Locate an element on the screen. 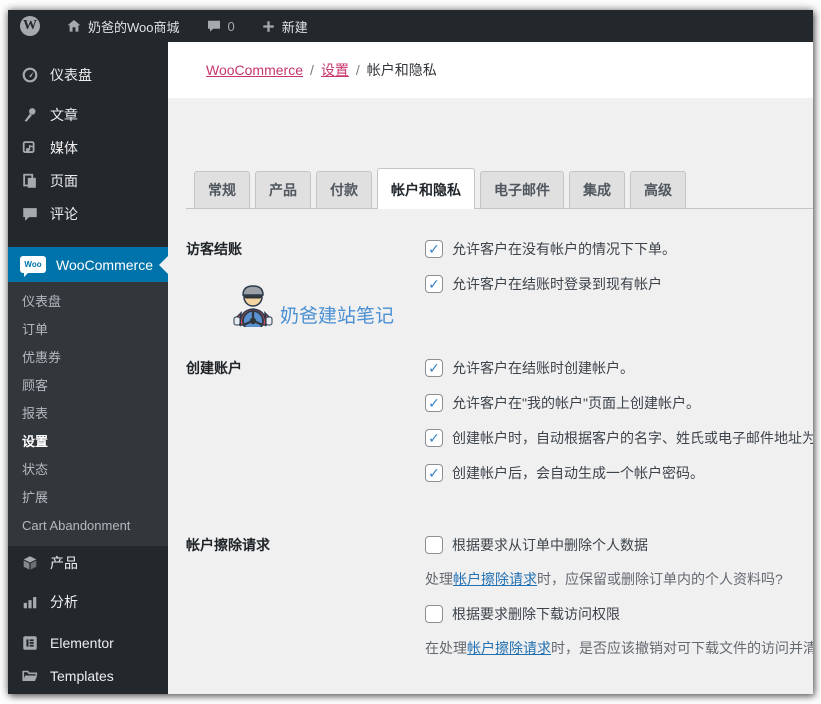 Image resolution: width=821 pixels, height=704 pixels. sidebar-item-elementor: Elementor is located at coordinates (88, 642).